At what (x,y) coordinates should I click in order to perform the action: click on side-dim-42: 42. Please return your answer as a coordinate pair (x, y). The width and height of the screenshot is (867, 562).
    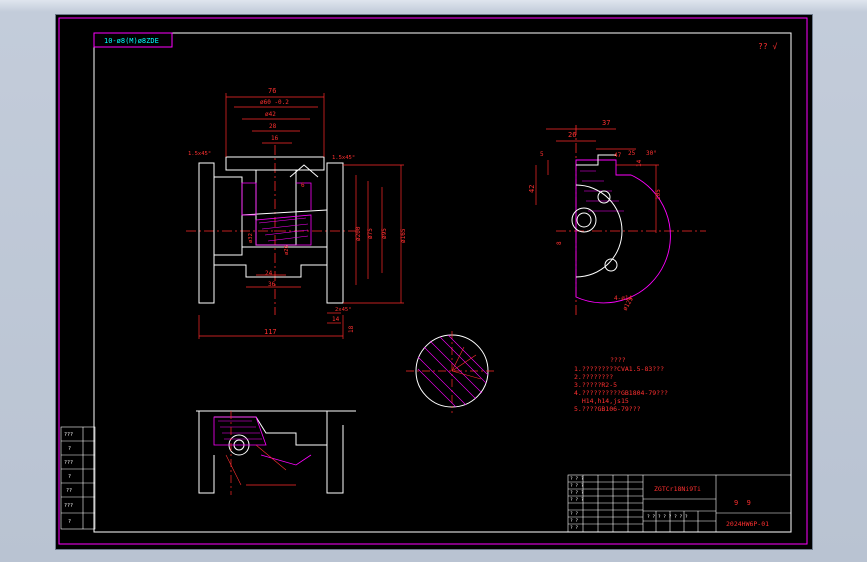
    Looking at the image, I should click on (532, 189).